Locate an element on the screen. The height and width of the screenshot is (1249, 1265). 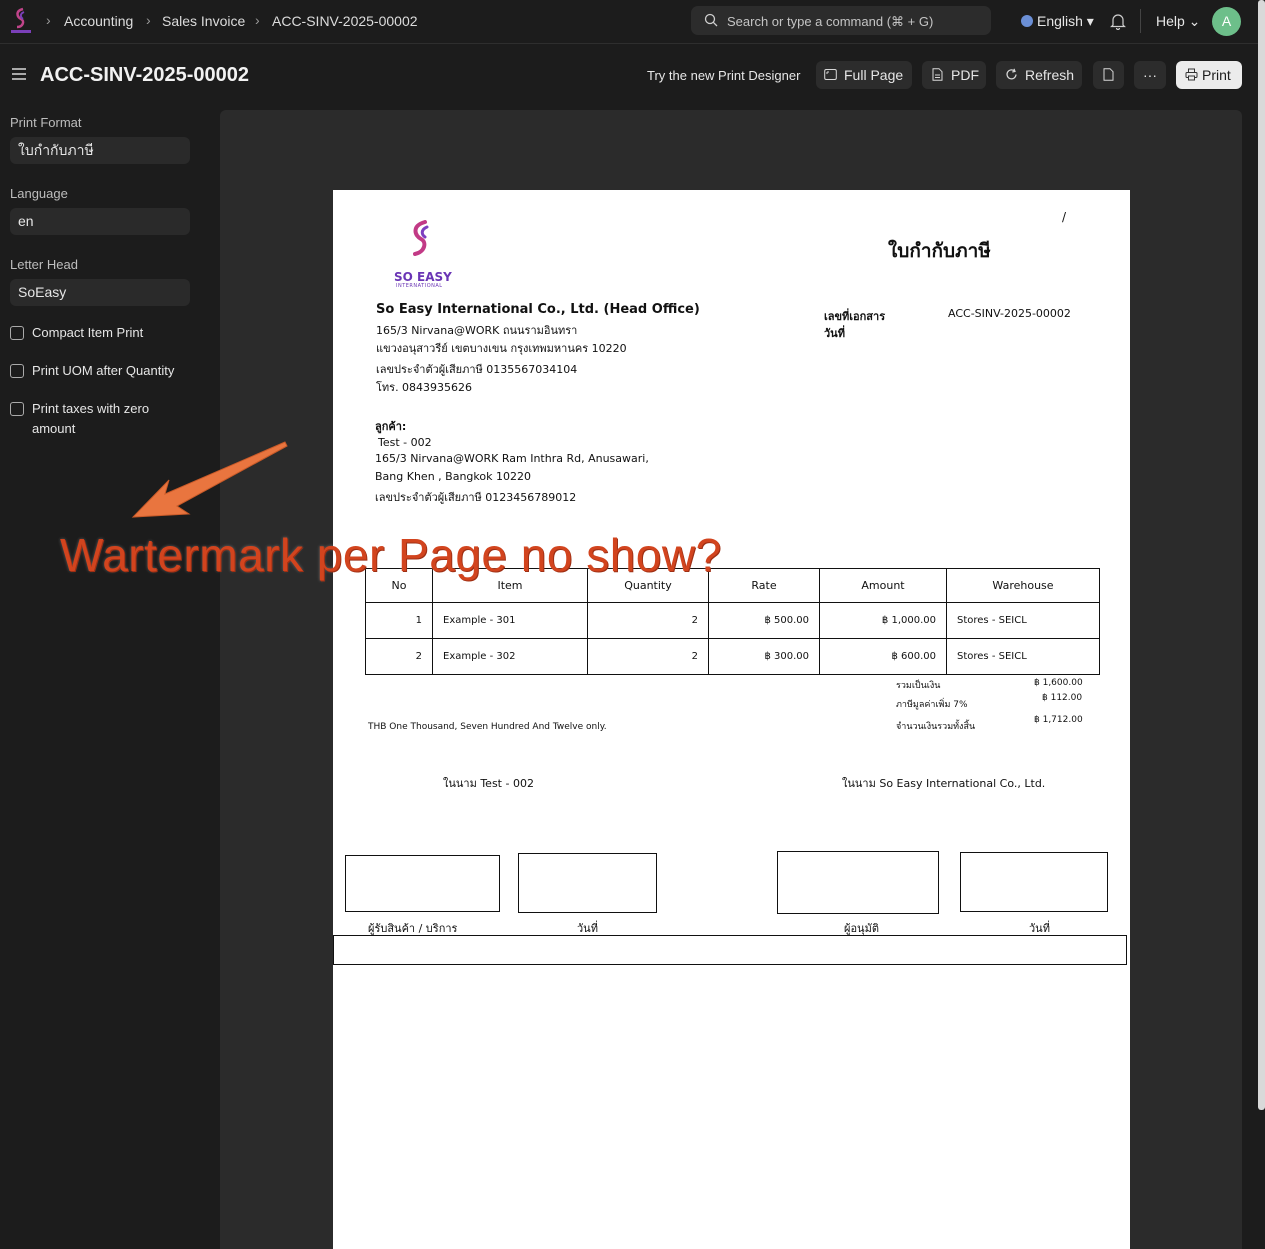
language-select: en is located at coordinates (100, 221).